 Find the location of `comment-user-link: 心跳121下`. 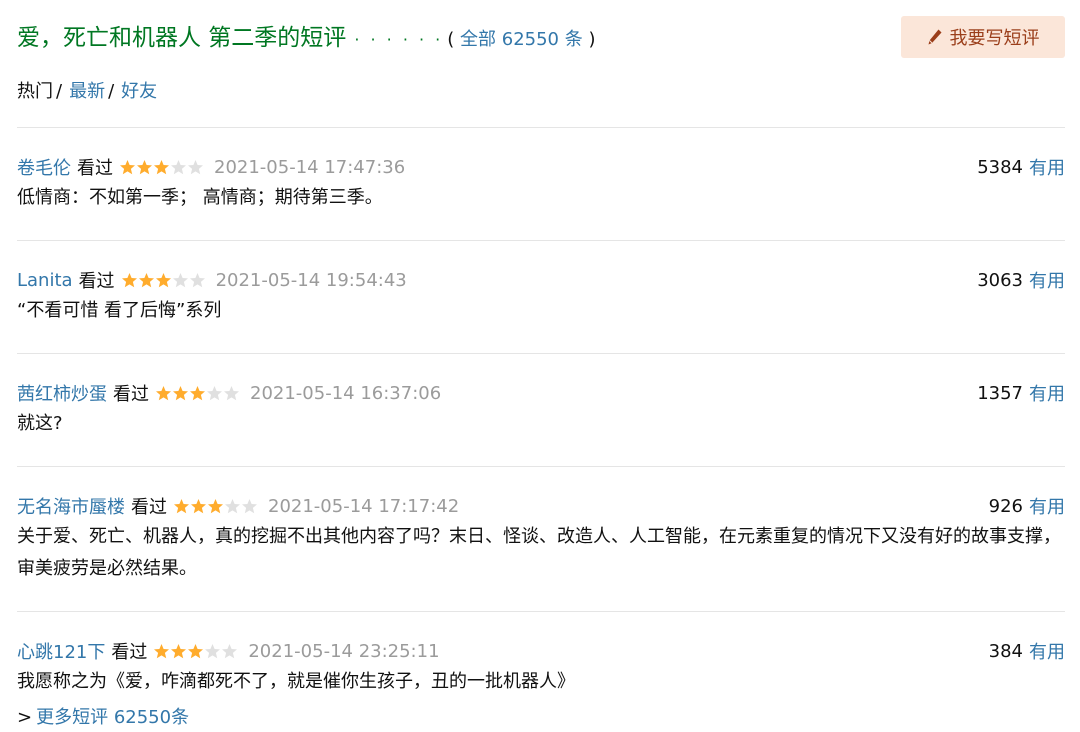

comment-user-link: 心跳121下 is located at coordinates (61, 651).